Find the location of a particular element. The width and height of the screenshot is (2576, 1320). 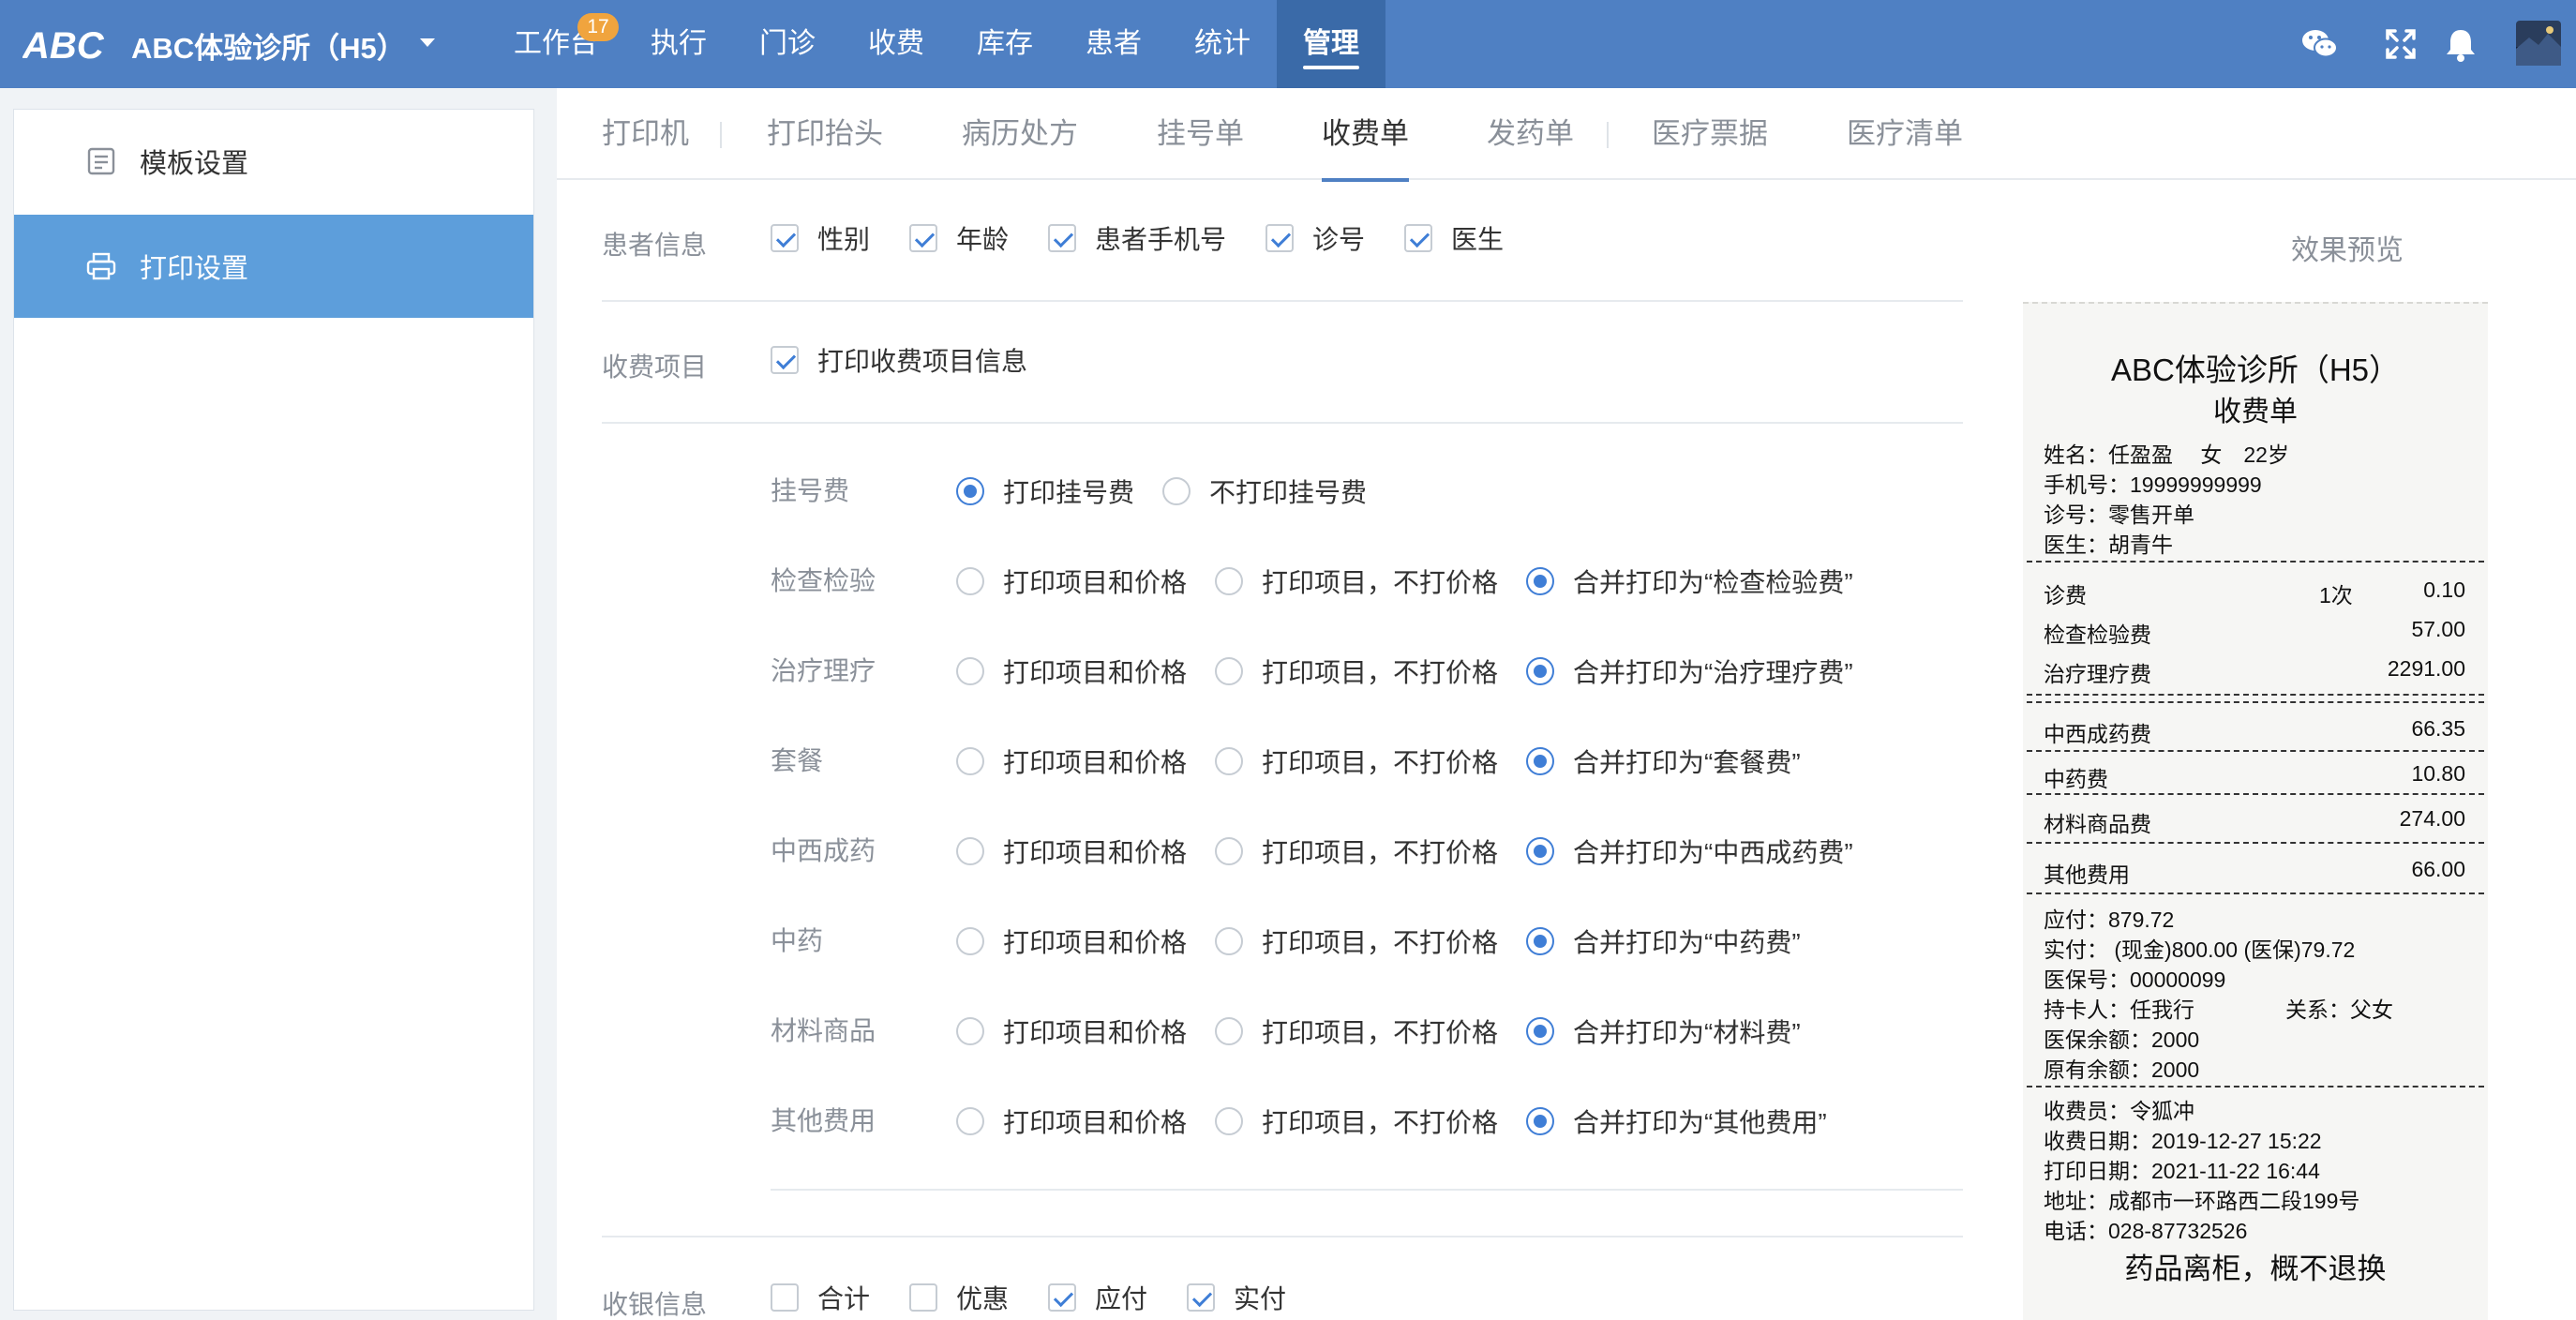

nav-inventory: 库存 is located at coordinates (1005, 44).